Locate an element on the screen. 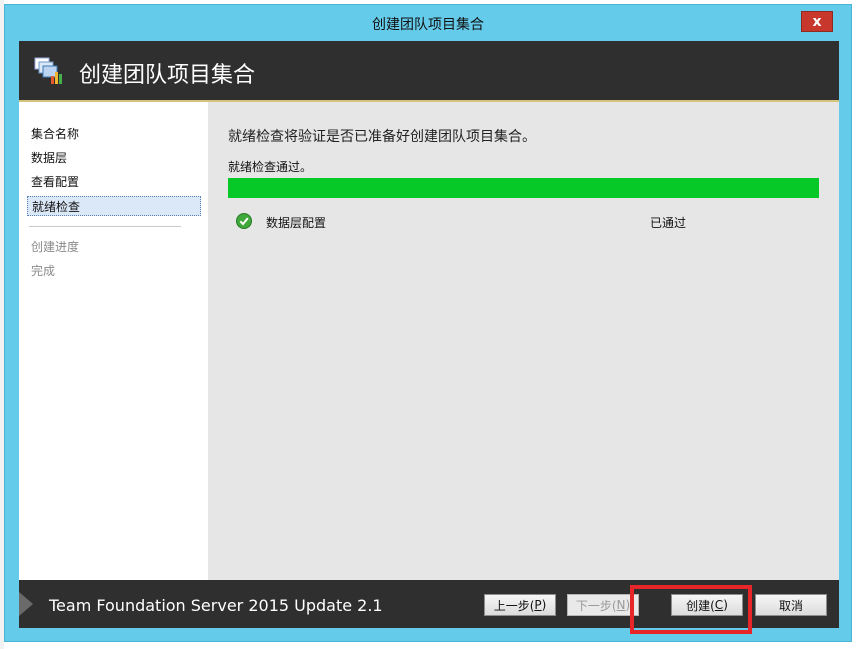  title-bar: 创建团队项目集合 x is located at coordinates (428, 23).